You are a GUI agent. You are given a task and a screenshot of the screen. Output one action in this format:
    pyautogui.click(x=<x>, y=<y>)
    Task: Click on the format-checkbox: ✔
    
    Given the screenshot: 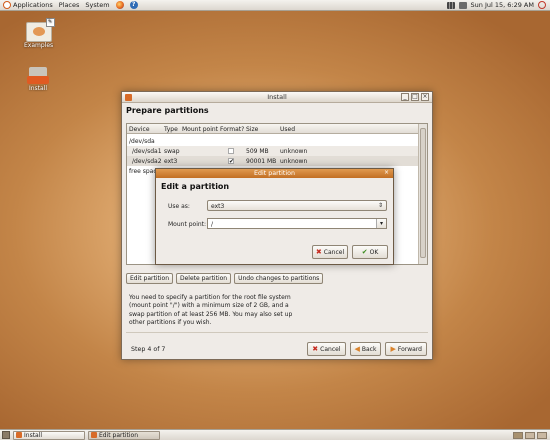 What is the action you would take?
    pyautogui.click(x=231, y=161)
    